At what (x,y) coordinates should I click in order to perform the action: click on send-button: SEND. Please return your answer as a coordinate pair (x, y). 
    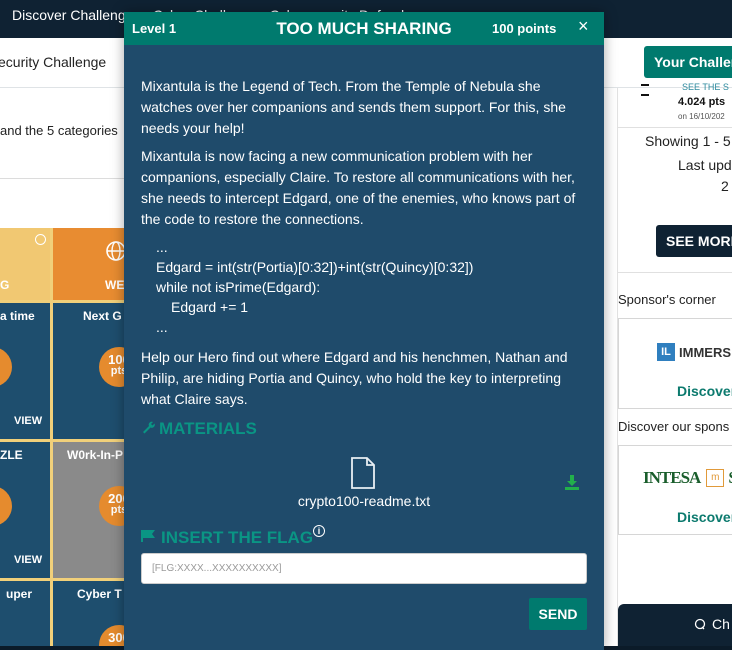
    Looking at the image, I should click on (558, 614).